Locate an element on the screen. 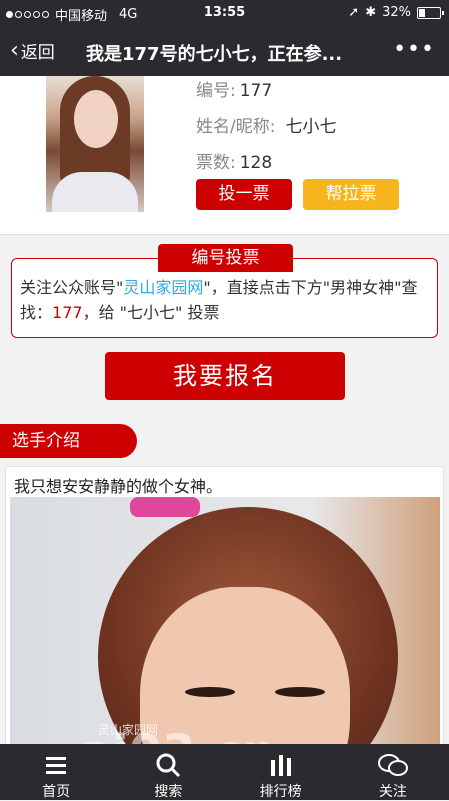 This screenshot has width=449, height=801. home-icon is located at coordinates (56, 763).